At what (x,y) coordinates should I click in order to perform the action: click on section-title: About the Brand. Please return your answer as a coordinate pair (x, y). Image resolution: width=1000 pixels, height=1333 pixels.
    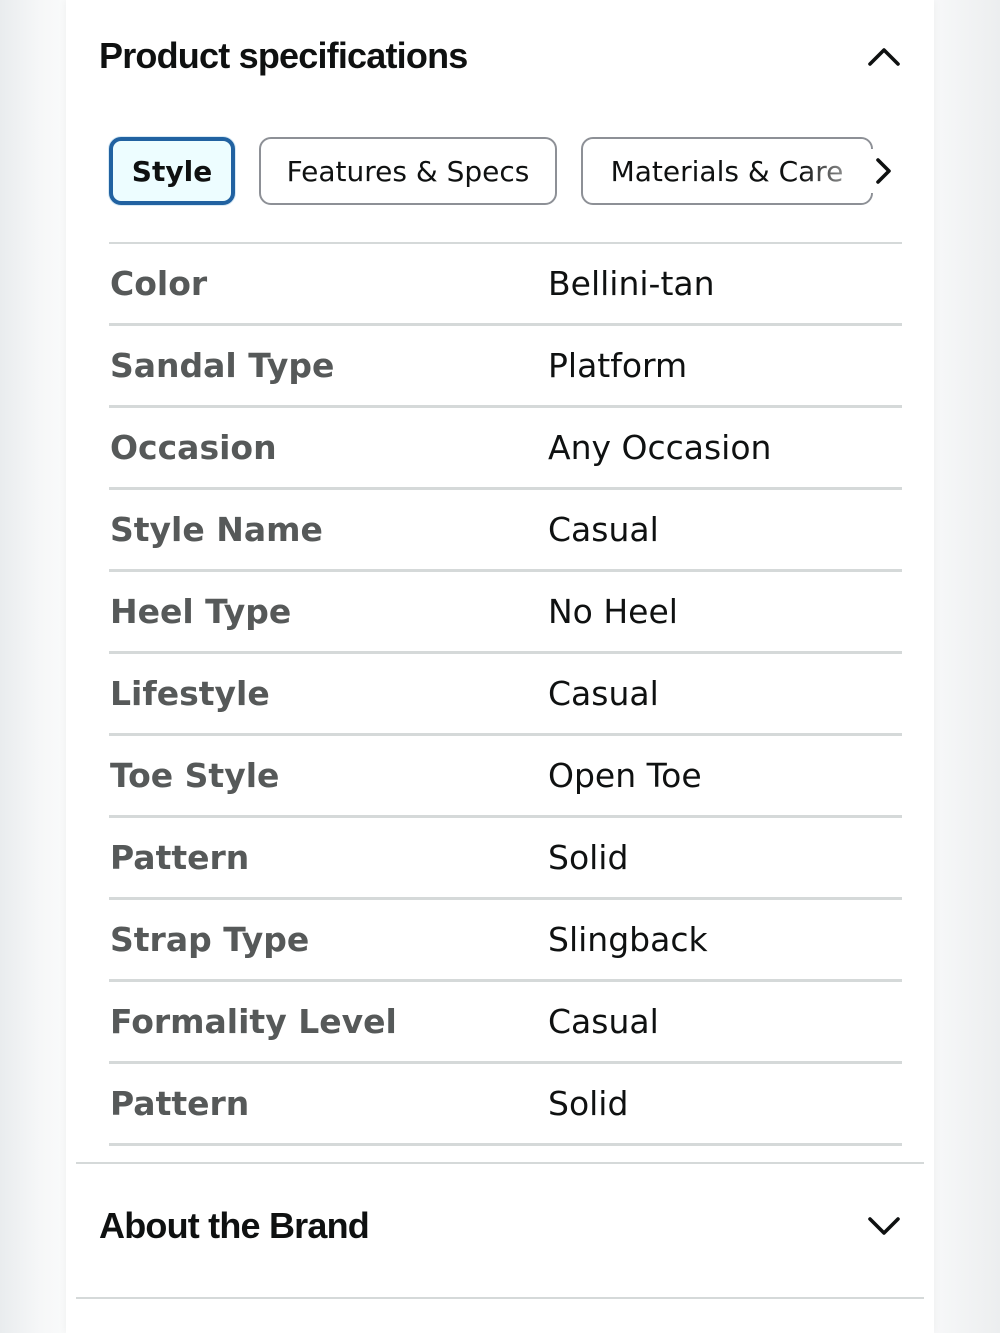
    Looking at the image, I should click on (234, 1225).